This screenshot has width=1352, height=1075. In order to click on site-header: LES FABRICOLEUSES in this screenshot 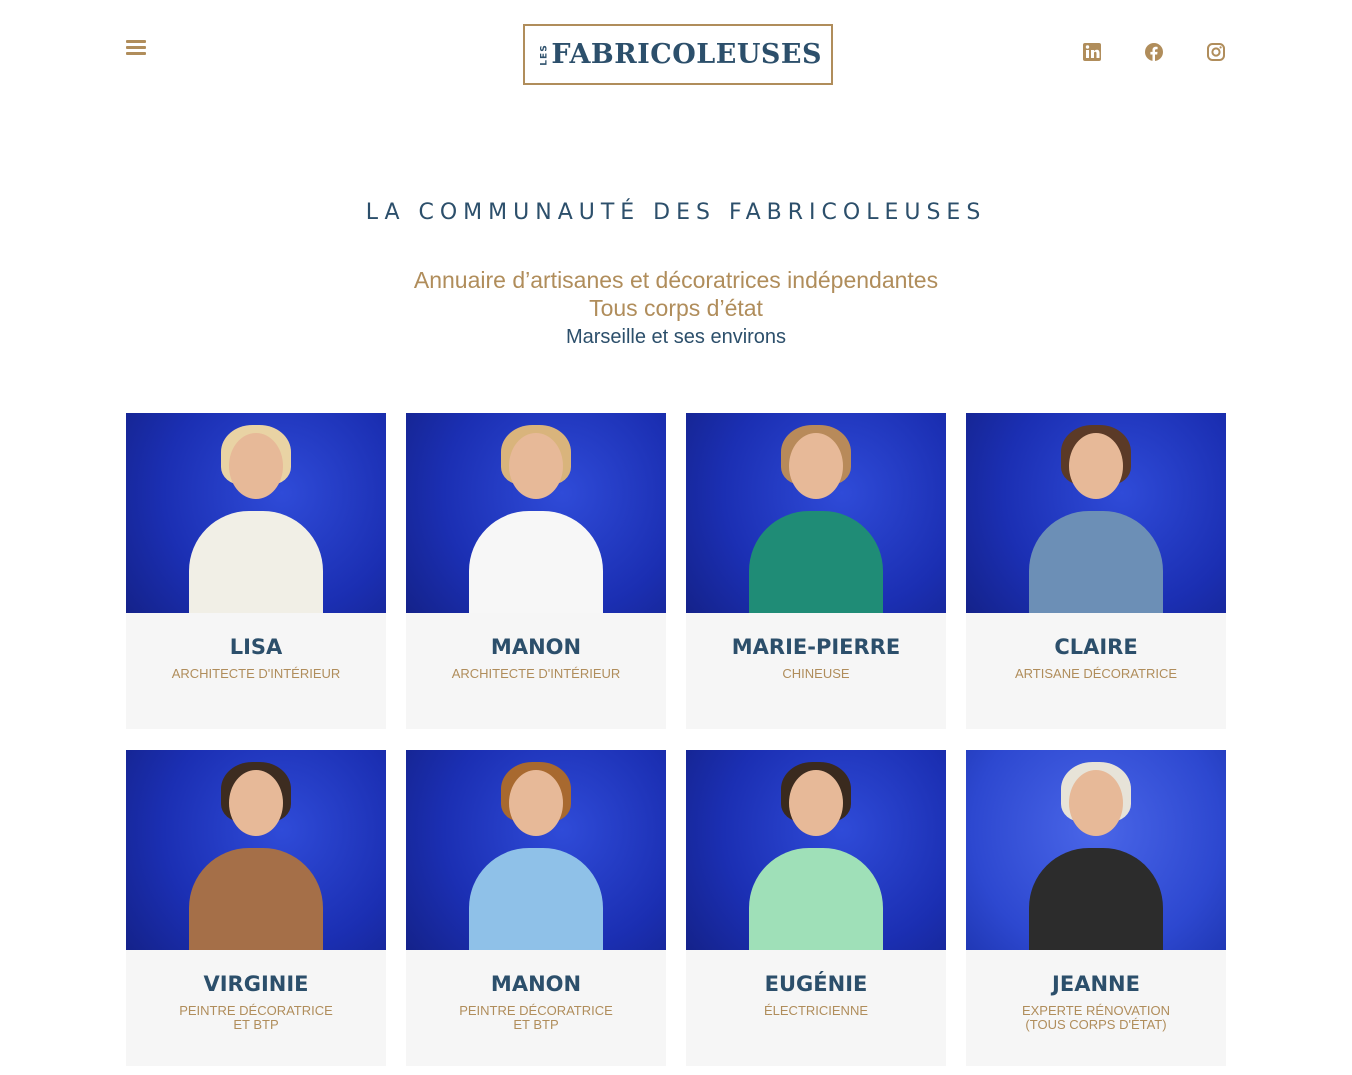, I will do `click(676, 55)`.